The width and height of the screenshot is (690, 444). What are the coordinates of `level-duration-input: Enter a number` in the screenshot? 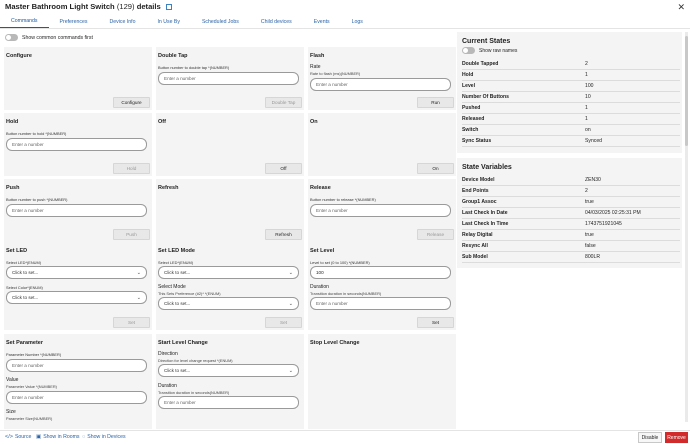 It's located at (380, 303).